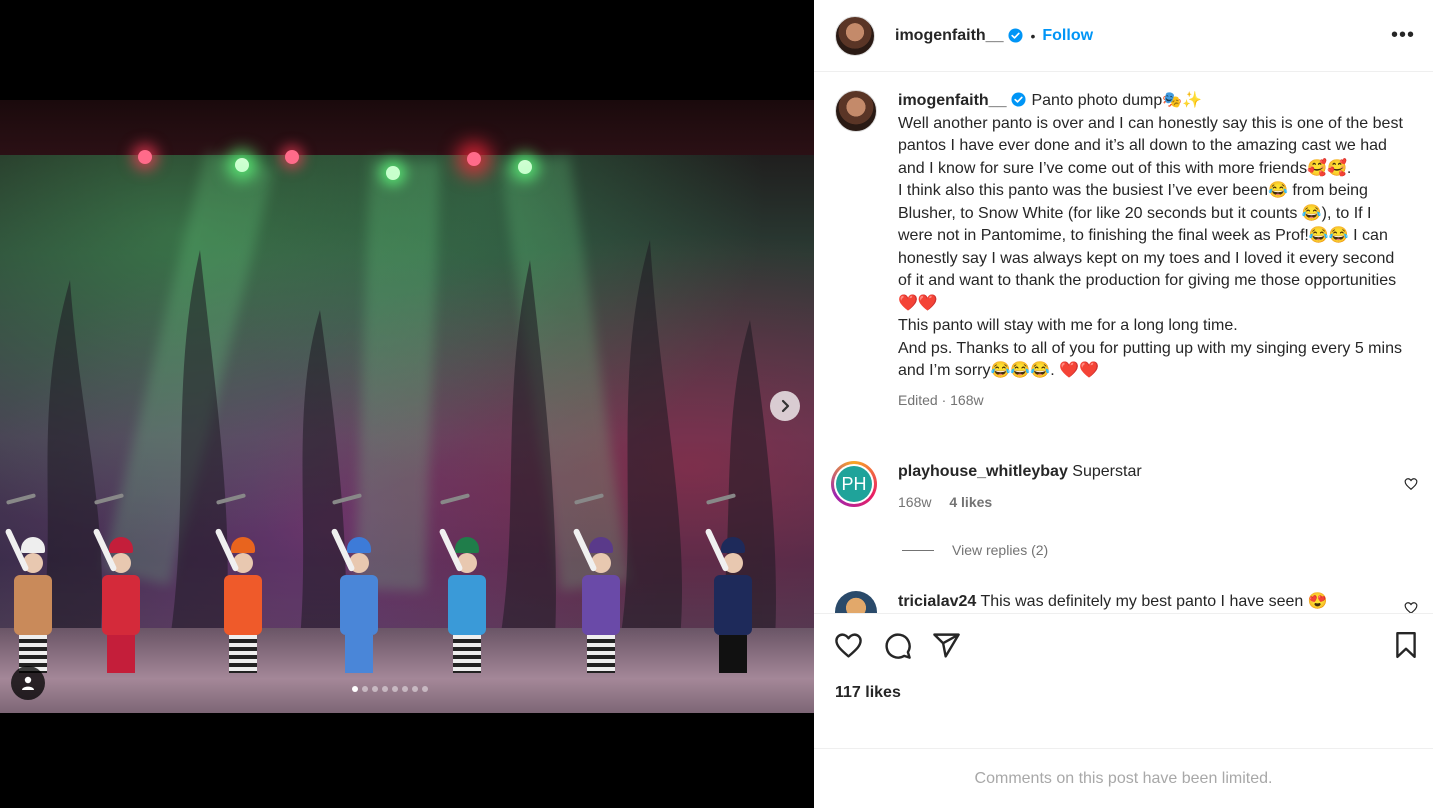  Describe the element at coordinates (983, 471) in the screenshot. I see `commenter-username: playhouse_whitleybay` at that location.